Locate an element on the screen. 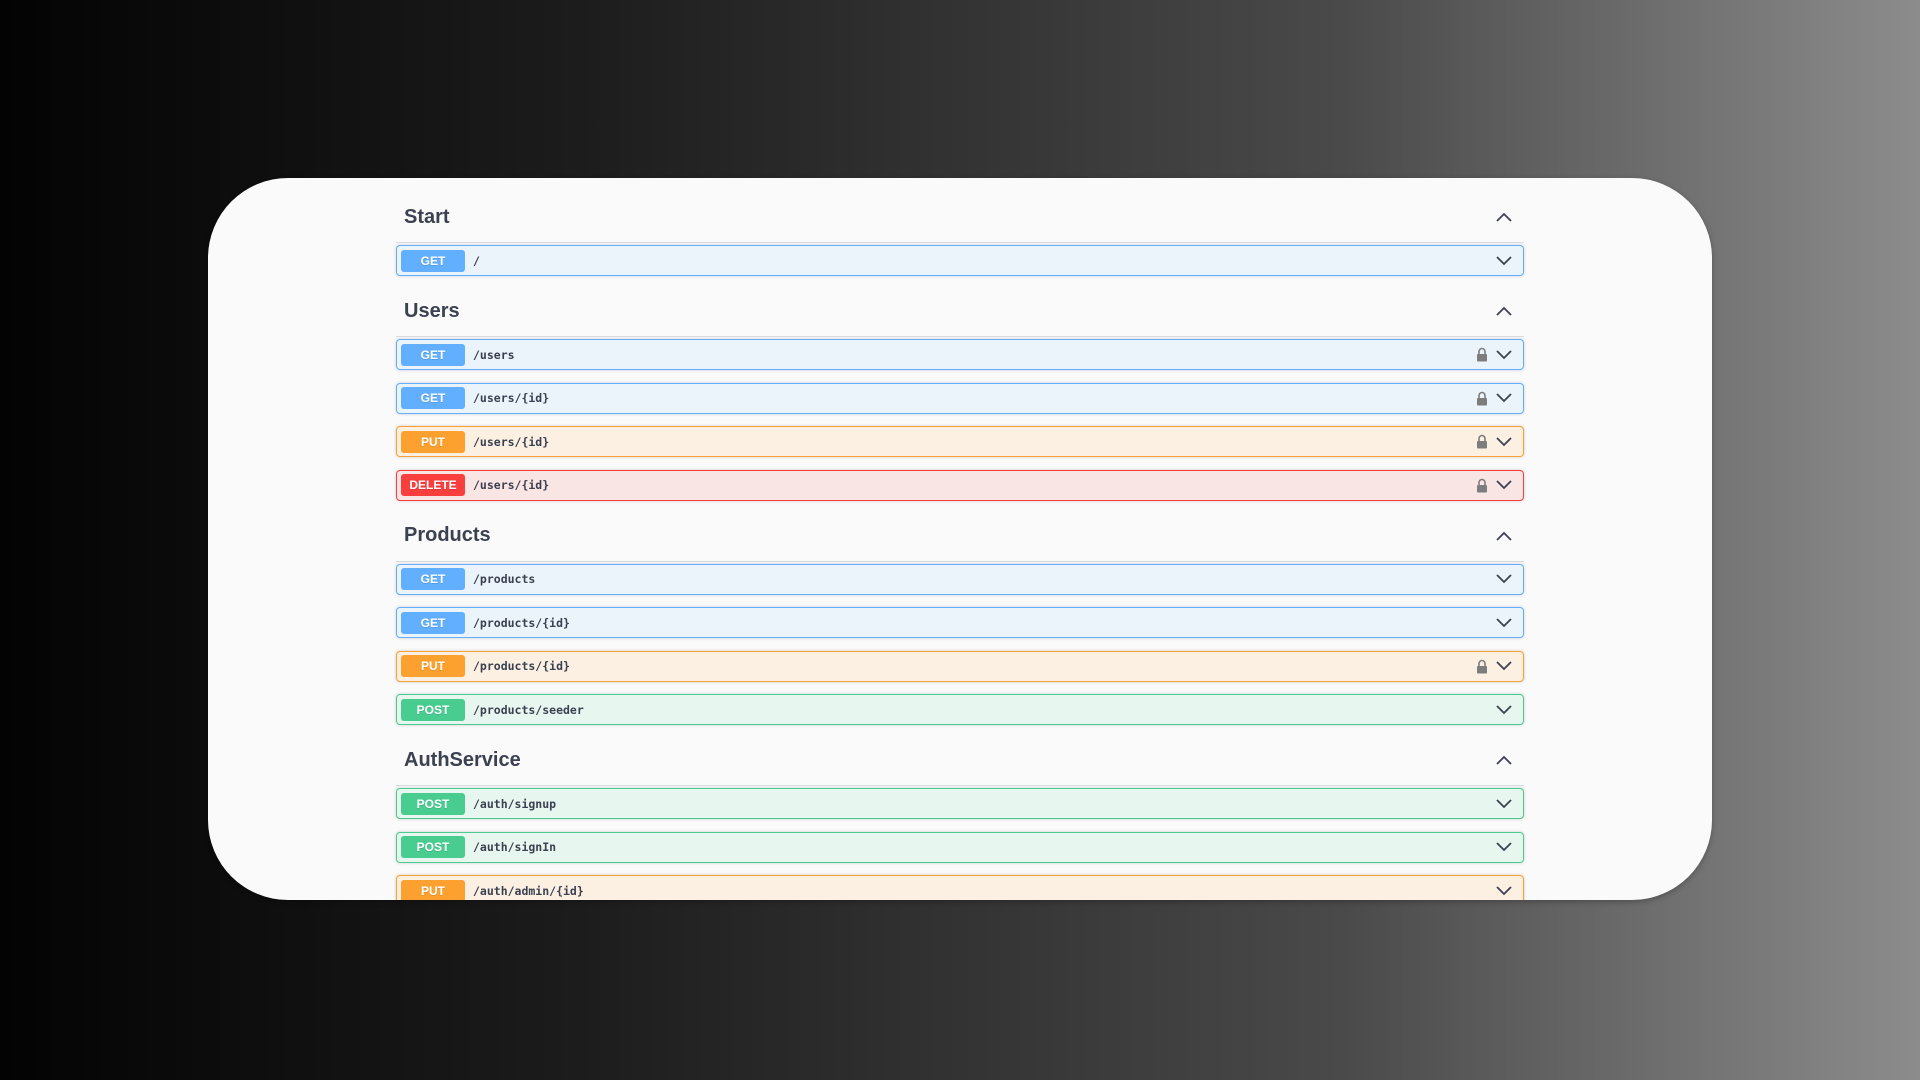  operation-row: PUT/auth/admin/{id} is located at coordinates (960, 887).